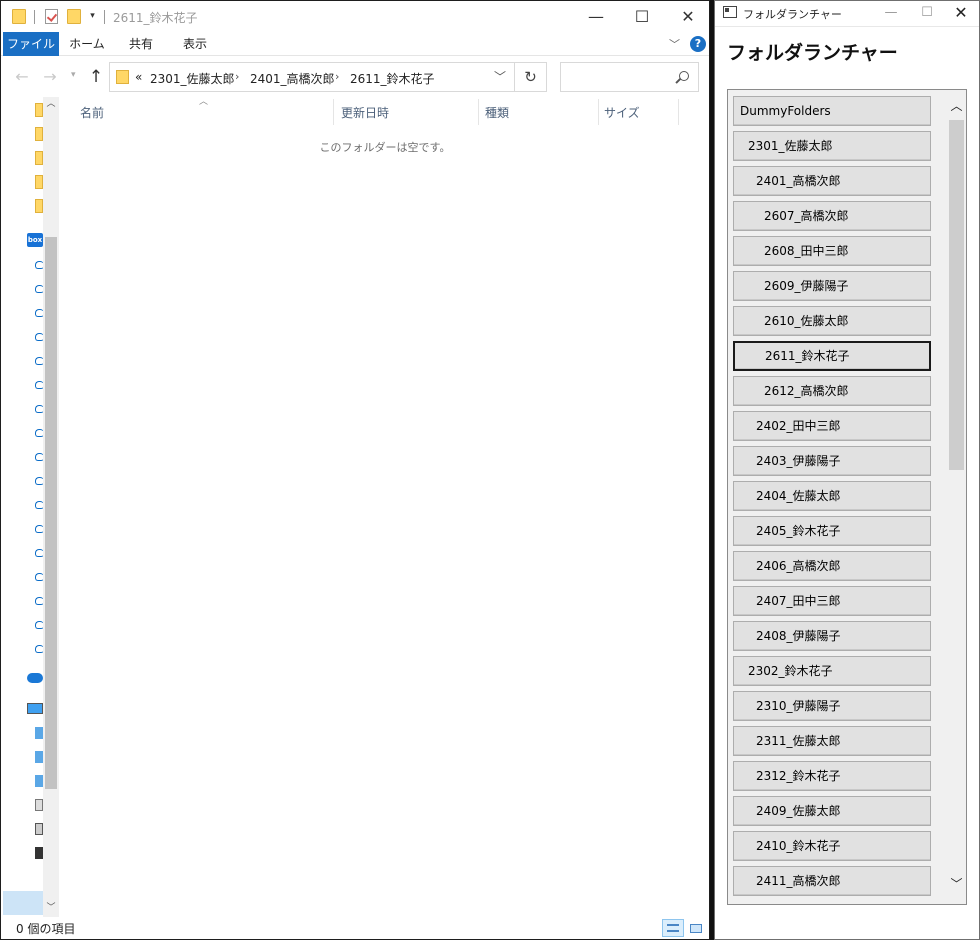  What do you see at coordinates (832, 566) in the screenshot?
I see `folder-button: 2406_高橋次郎` at bounding box center [832, 566].